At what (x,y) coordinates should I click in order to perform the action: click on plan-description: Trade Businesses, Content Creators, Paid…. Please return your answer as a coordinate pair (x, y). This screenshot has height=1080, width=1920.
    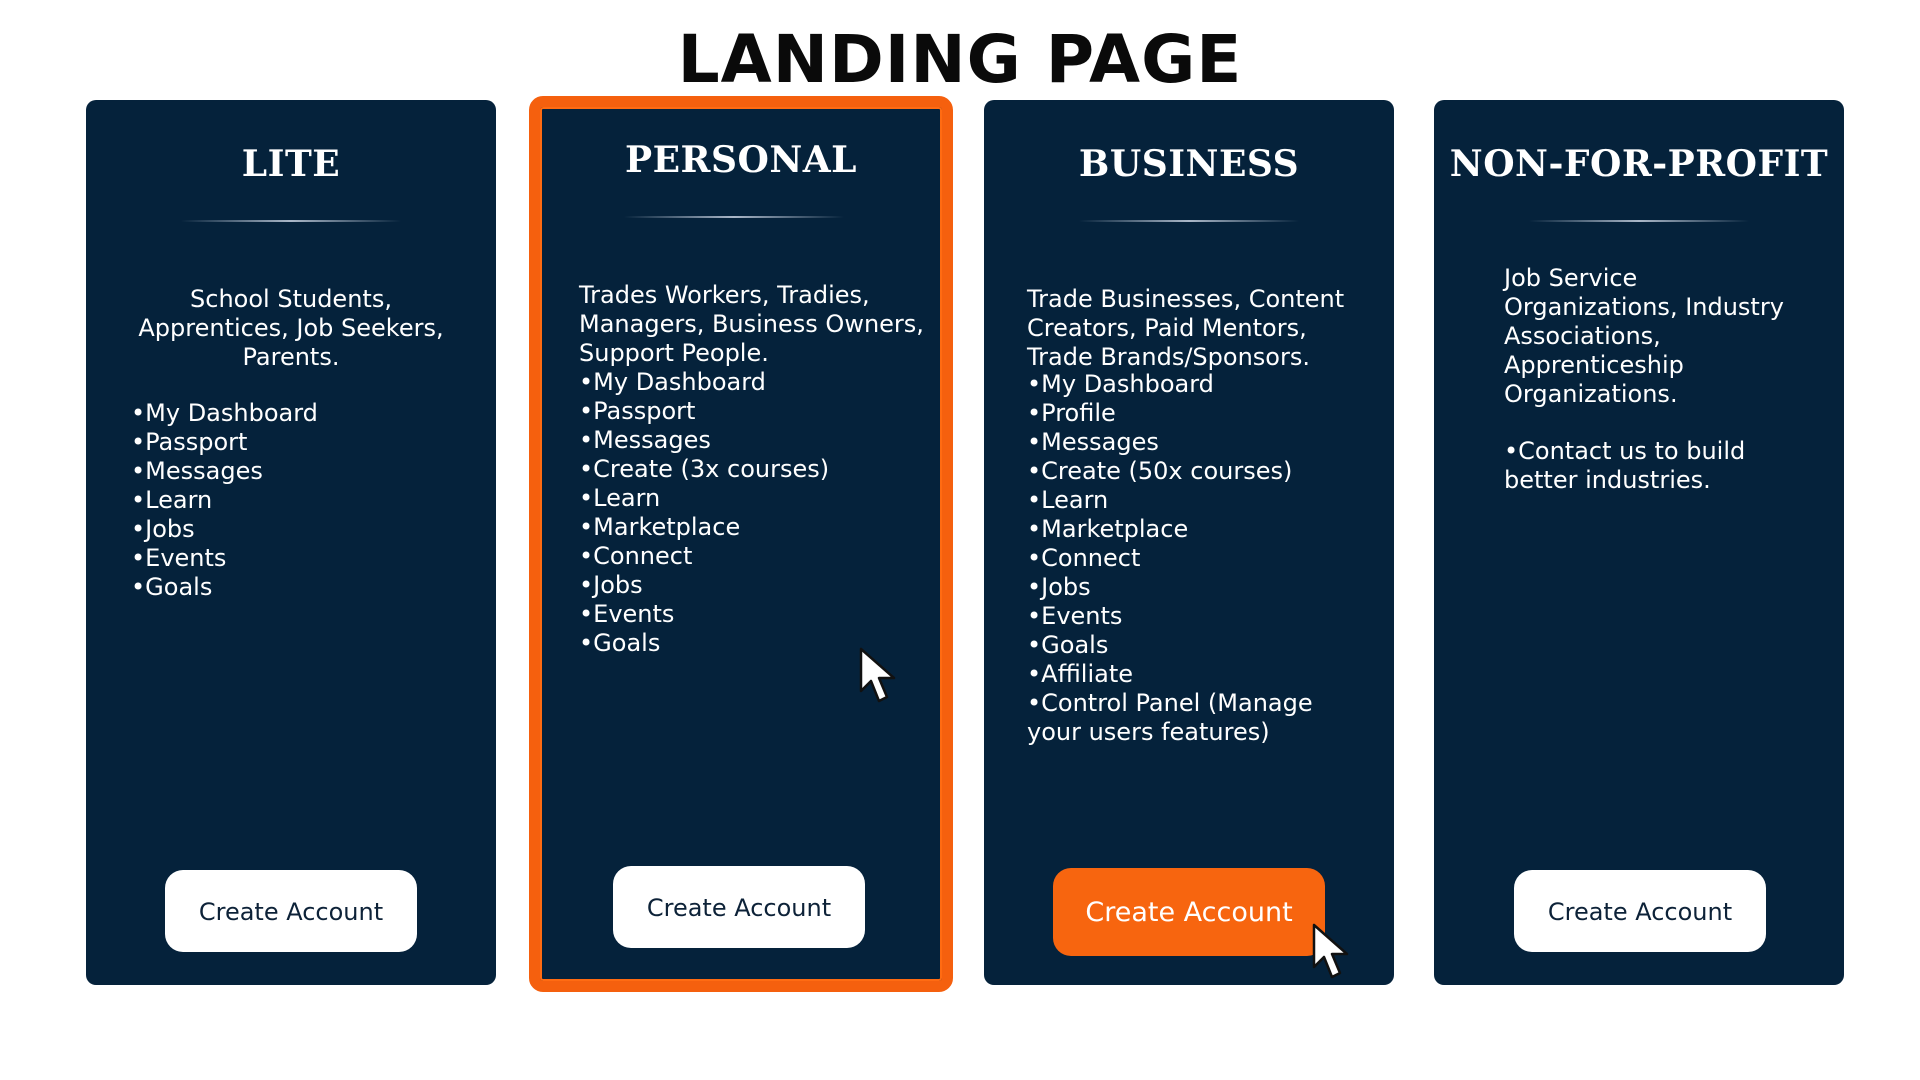
    Looking at the image, I should click on (1186, 328).